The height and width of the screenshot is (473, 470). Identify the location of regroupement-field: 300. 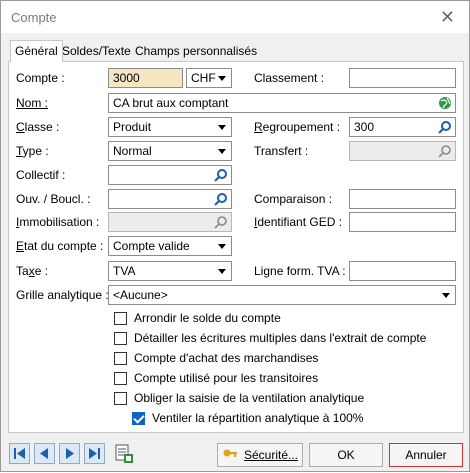
(402, 127).